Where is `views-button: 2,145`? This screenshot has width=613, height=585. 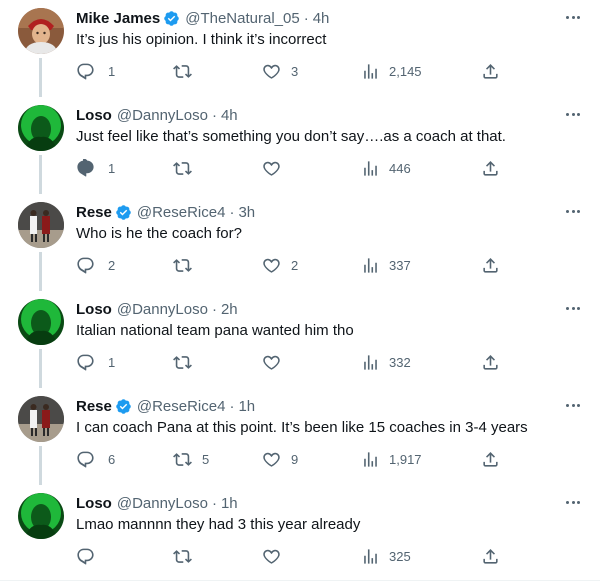
views-button: 2,145 is located at coordinates (391, 71).